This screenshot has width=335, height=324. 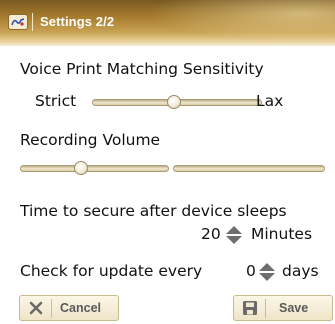 I want to click on recording-volume-label: Recording Volume, so click(x=90, y=140).